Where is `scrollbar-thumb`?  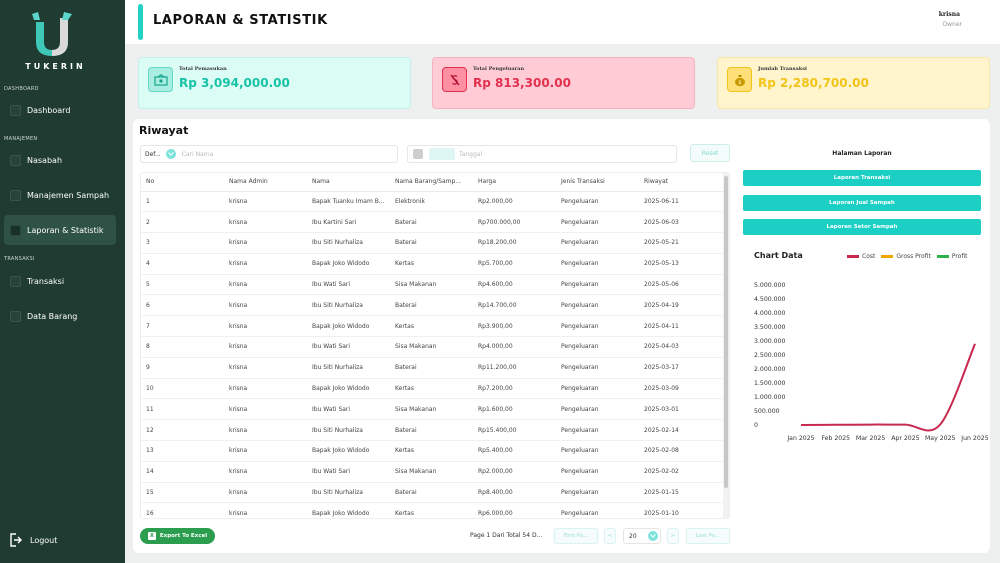
scrollbar-thumb is located at coordinates (726, 332).